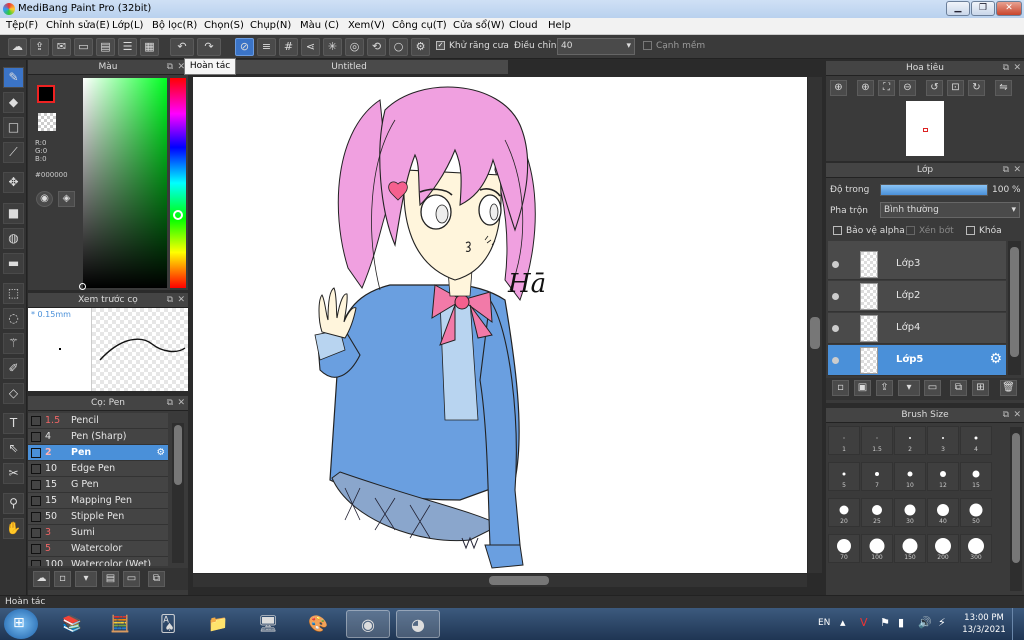 This screenshot has height=640, width=1024. I want to click on brush-item: 10 Edge Pen, so click(98, 469).